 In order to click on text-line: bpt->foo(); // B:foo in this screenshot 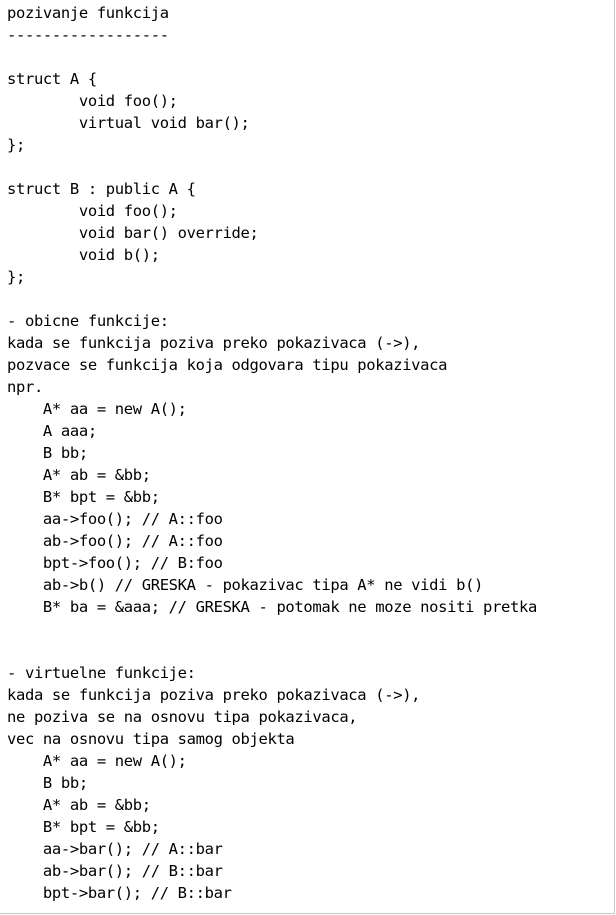, I will do `click(115, 563)`.